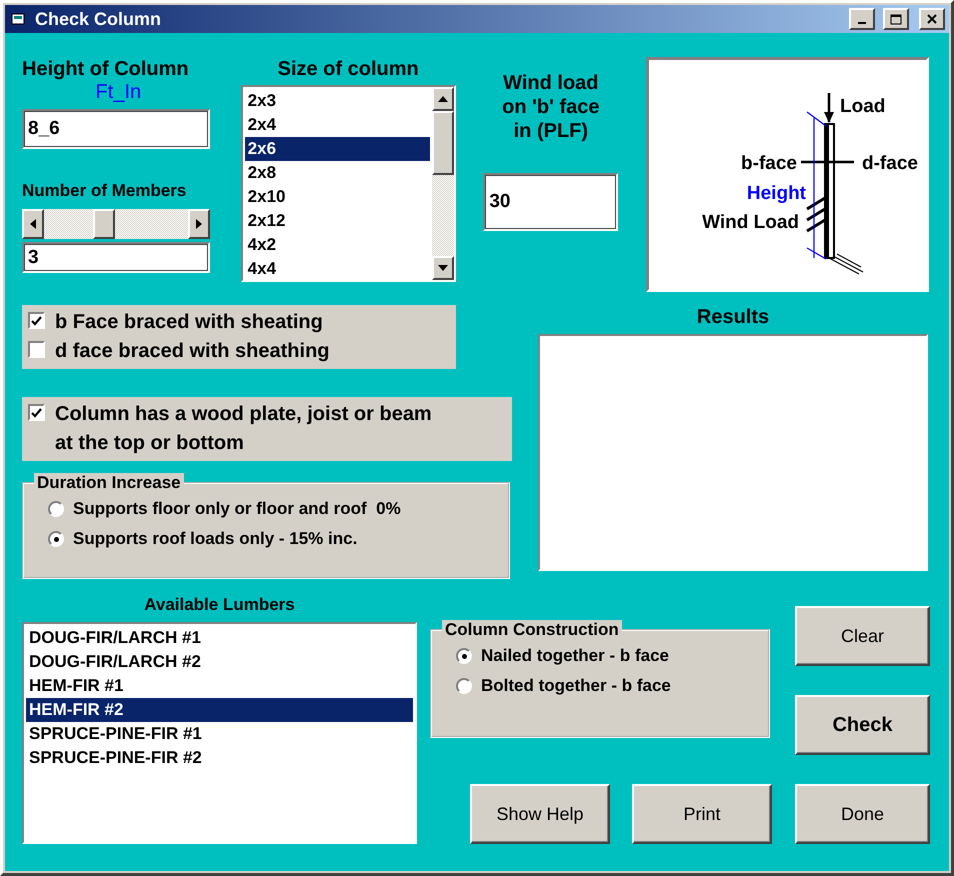 The height and width of the screenshot is (876, 954). I want to click on scroll-right-button, so click(199, 224).